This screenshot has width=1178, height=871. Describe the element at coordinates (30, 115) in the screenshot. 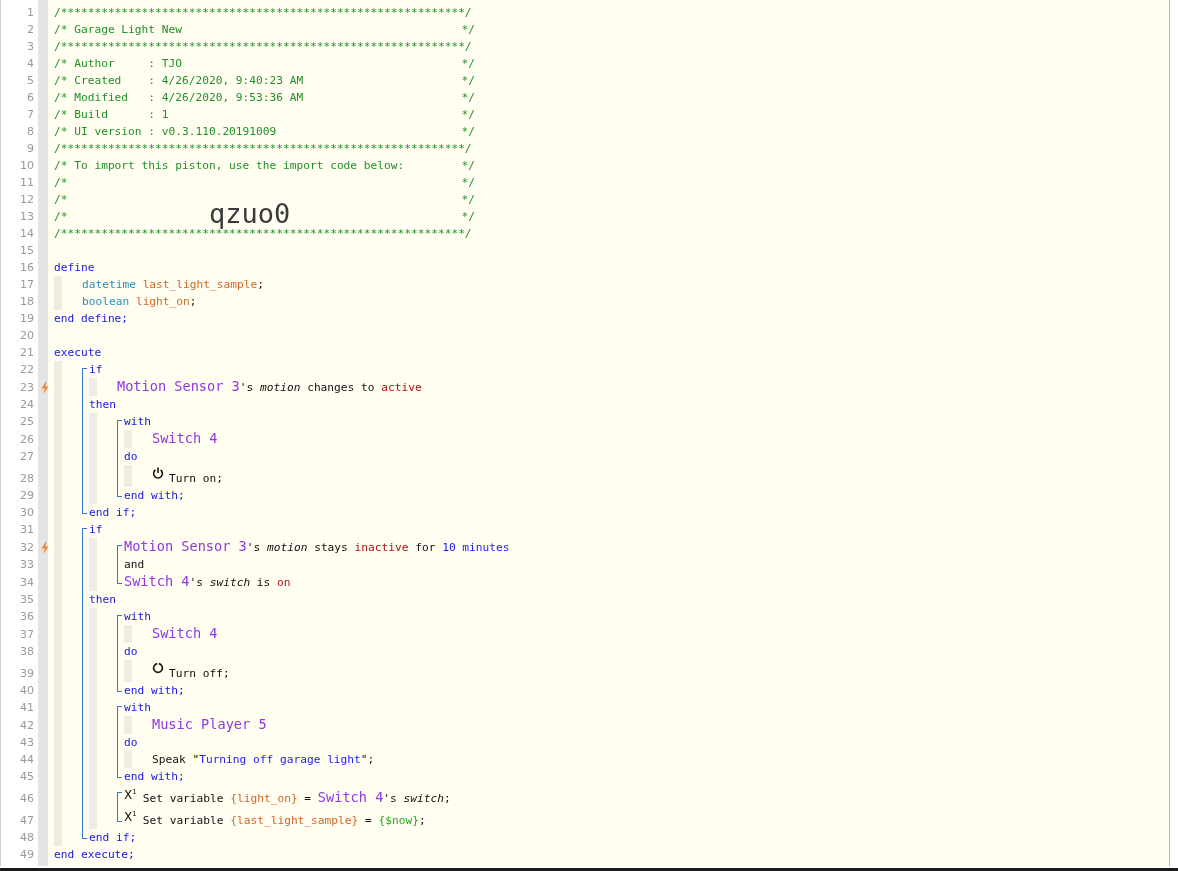

I see `line-number: 7` at that location.